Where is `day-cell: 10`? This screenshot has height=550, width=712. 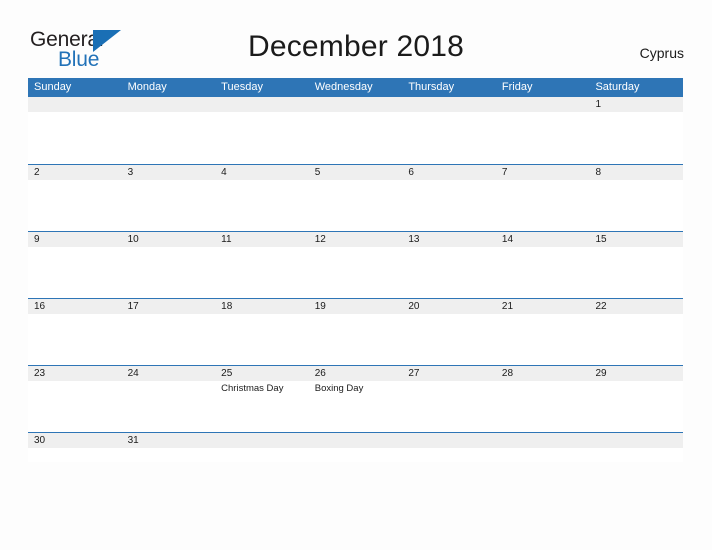 day-cell: 10 is located at coordinates (168, 265).